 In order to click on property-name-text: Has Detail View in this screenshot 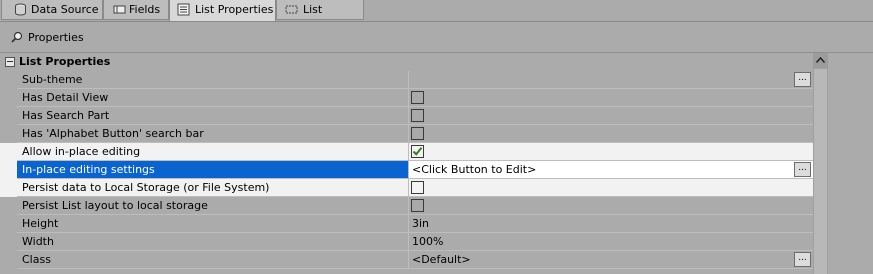, I will do `click(65, 97)`.